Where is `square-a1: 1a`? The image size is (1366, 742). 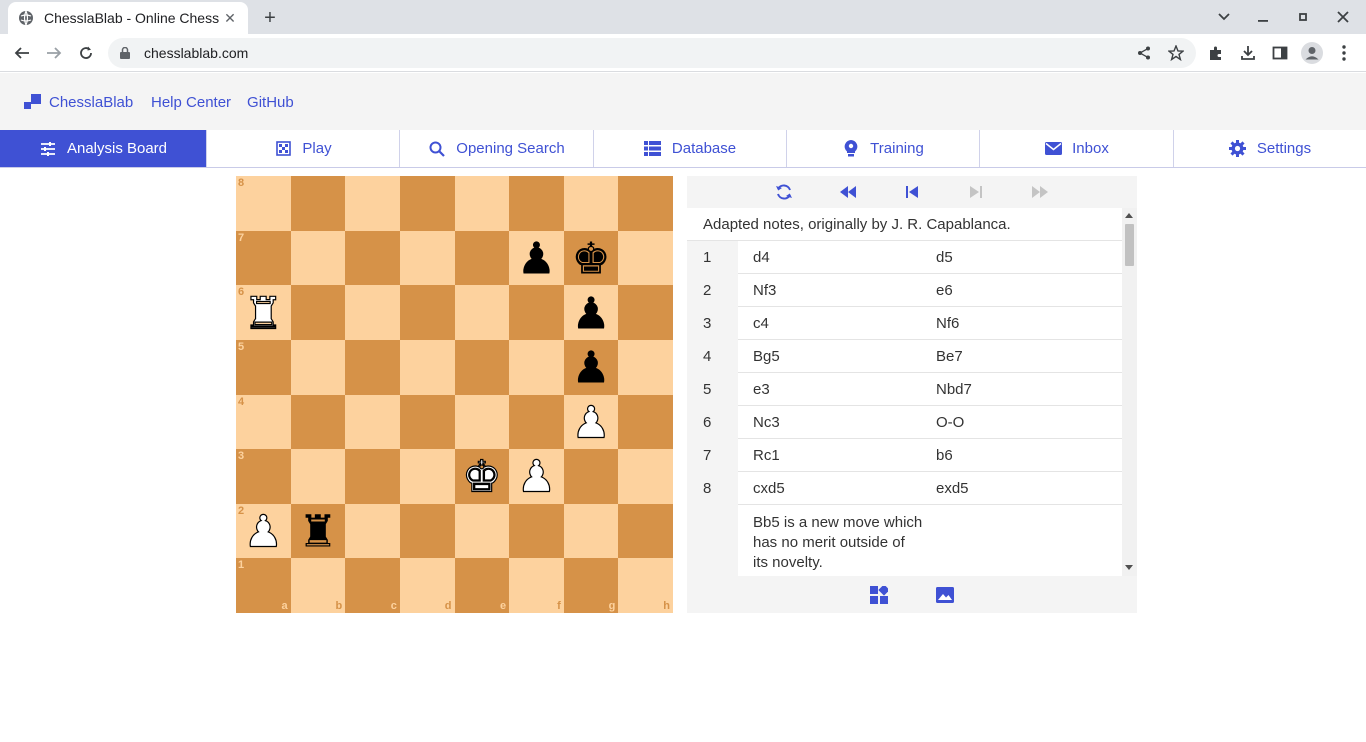 square-a1: 1a is located at coordinates (263, 585).